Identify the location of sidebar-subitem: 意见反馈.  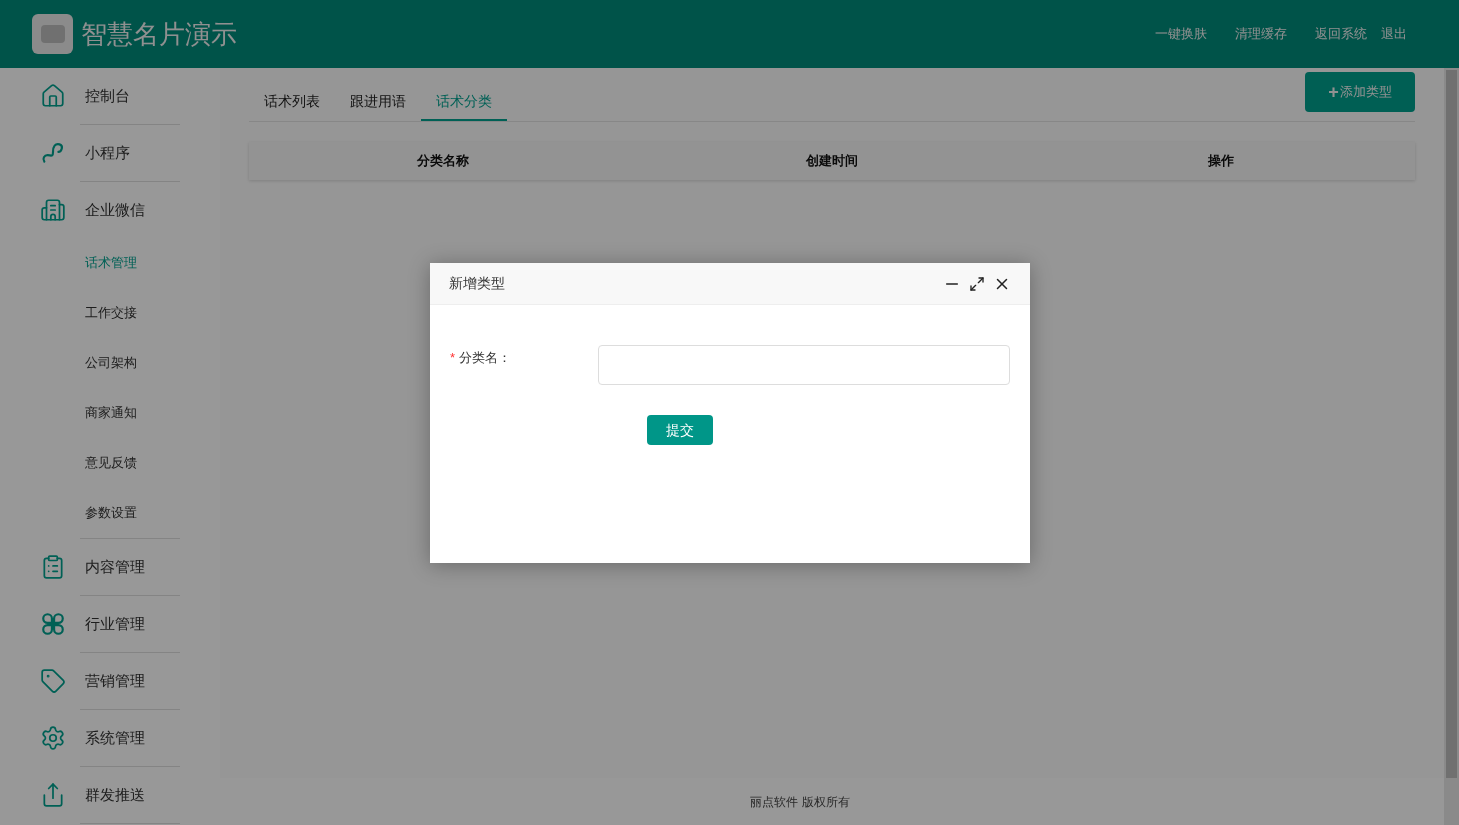
(111, 463).